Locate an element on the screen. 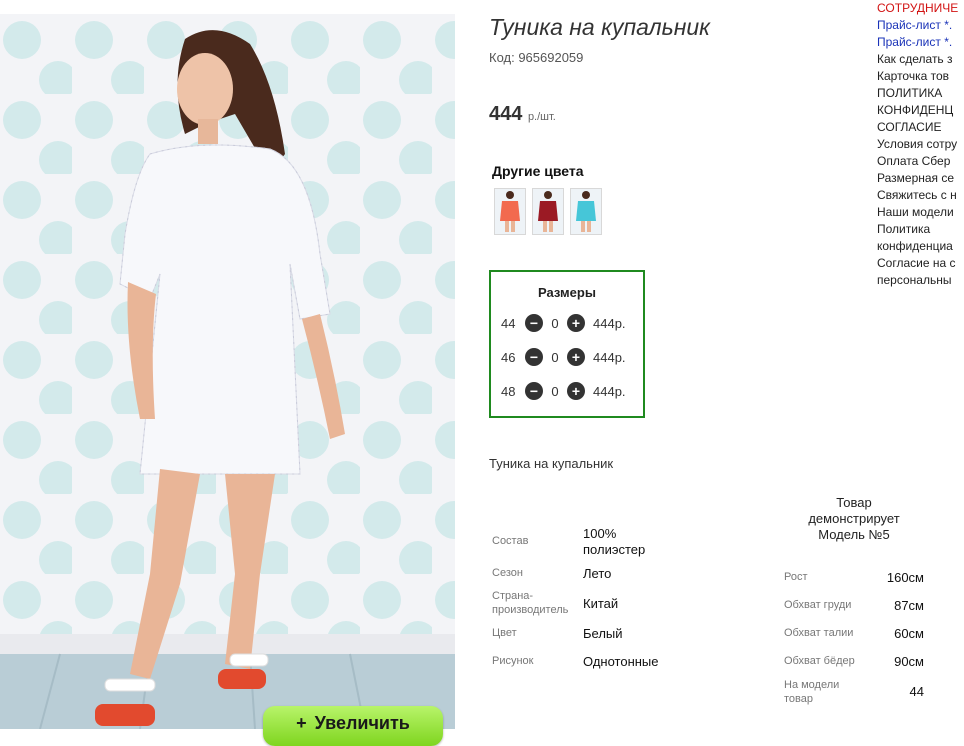 This screenshot has height=746, width=964. color-swatches is located at coordinates (548, 211).